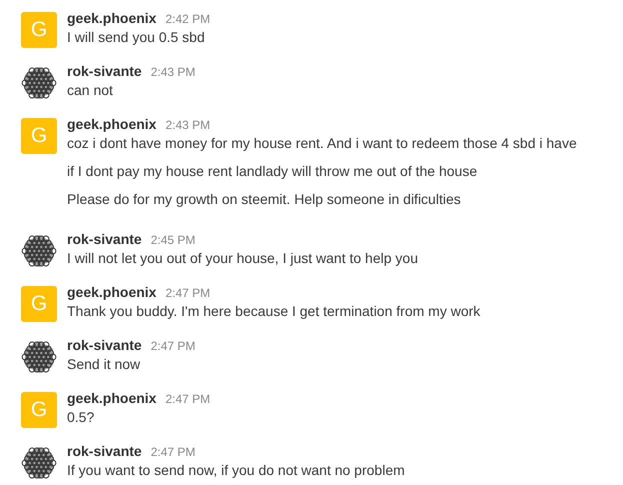  I want to click on message-time: 2:42 PM, so click(187, 19).